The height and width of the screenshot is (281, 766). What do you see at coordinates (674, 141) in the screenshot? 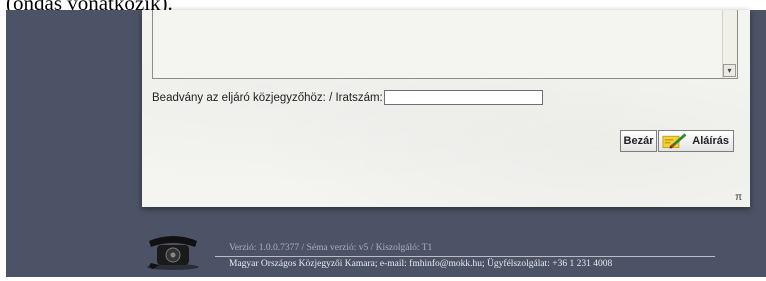
I see `pen-sign-icon` at bounding box center [674, 141].